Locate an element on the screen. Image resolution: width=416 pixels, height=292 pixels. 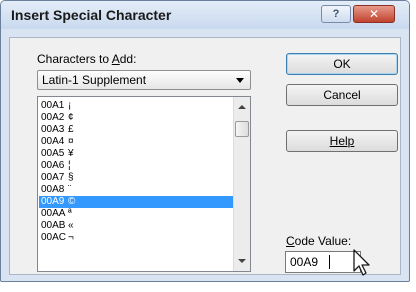
char-code: 00A3 is located at coordinates (53, 129).